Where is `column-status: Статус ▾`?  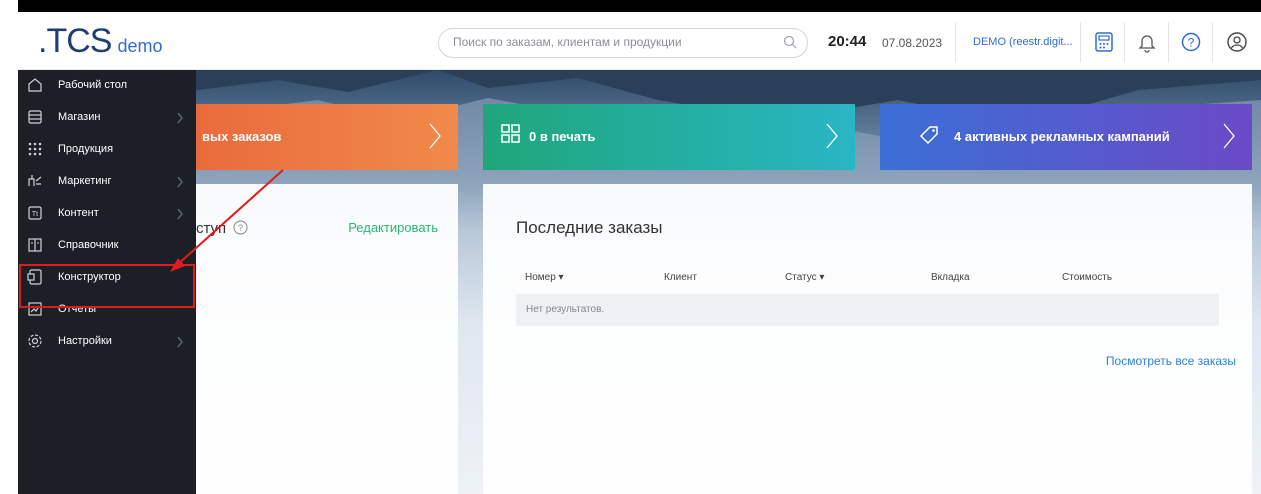 column-status: Статус ▾ is located at coordinates (804, 277).